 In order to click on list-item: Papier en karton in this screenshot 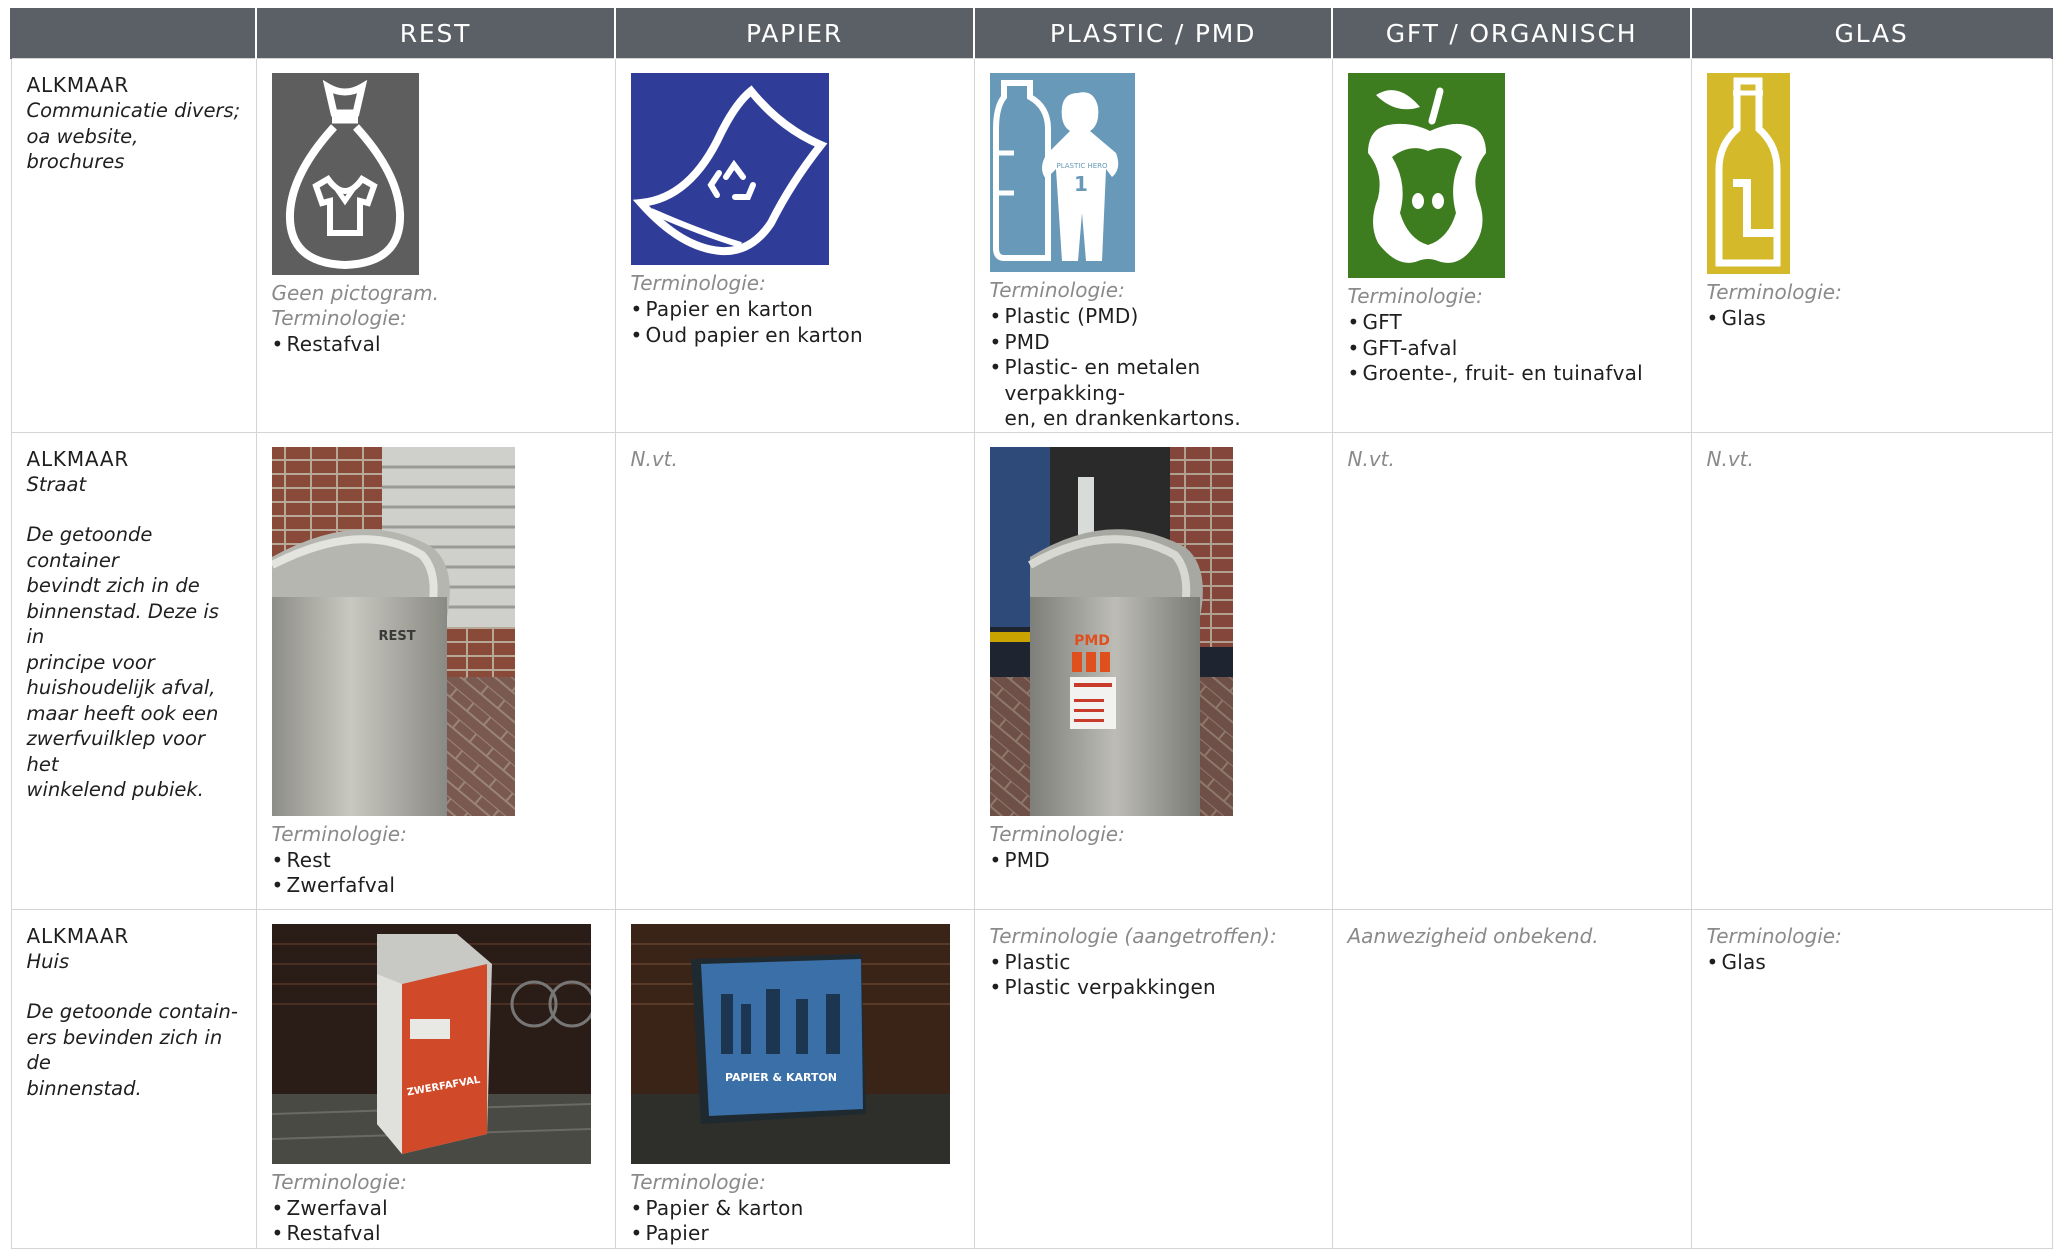, I will do `click(795, 310)`.